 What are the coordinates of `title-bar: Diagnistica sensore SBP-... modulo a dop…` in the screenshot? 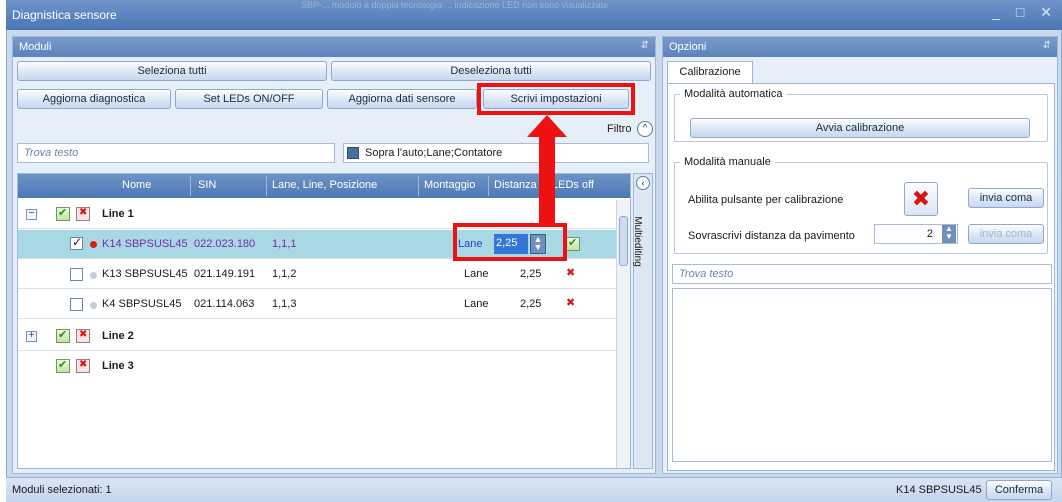 It's located at (534, 15).